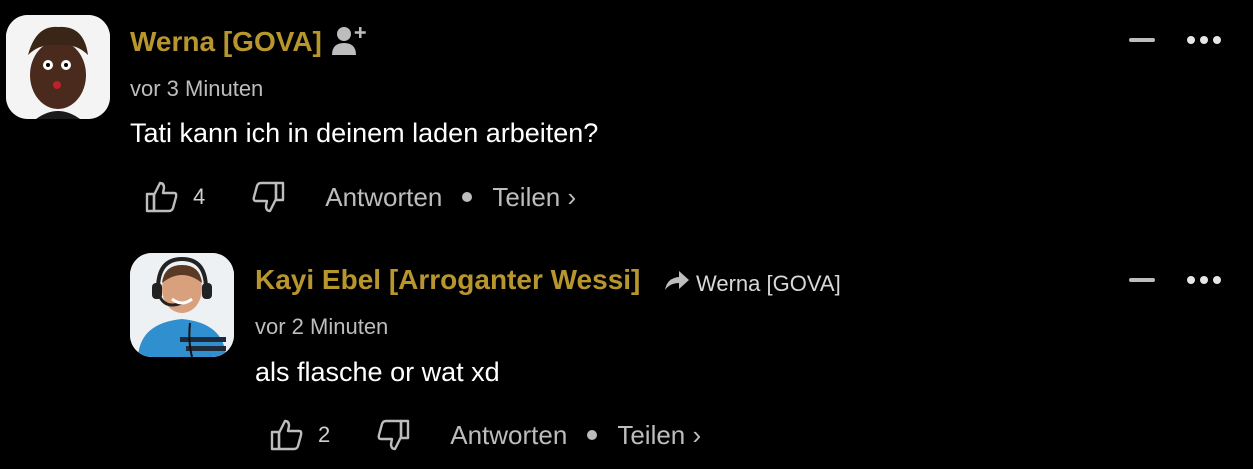  Describe the element at coordinates (377, 372) in the screenshot. I see `comment-text: als flasche or wat xd` at that location.